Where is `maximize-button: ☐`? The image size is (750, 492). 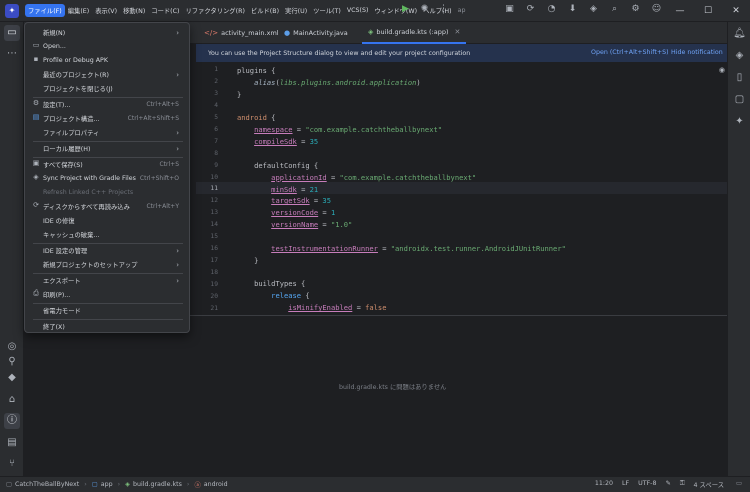 maximize-button: ☐ is located at coordinates (708, 11).